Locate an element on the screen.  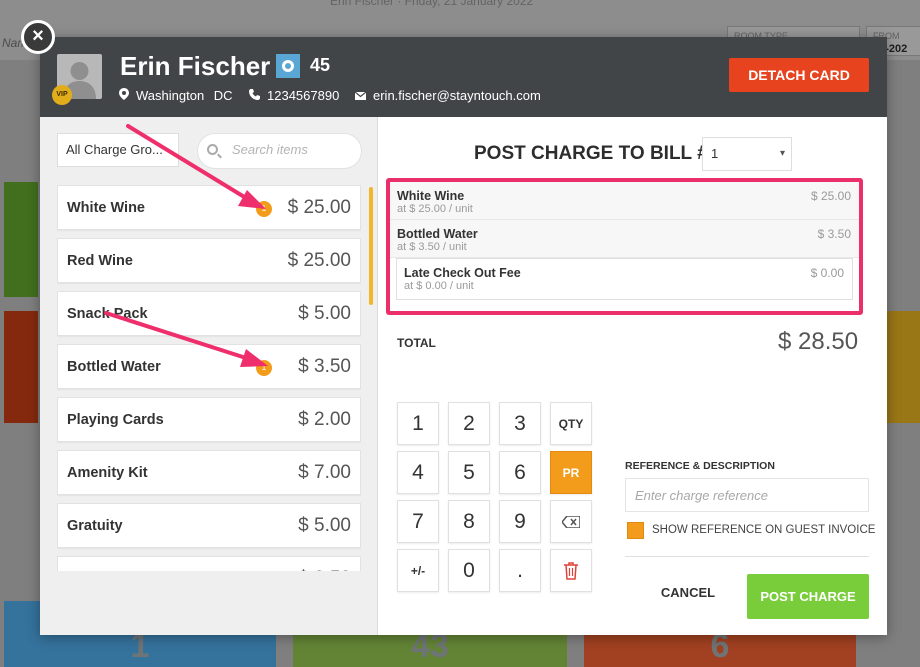
room-number: 45 is located at coordinates (320, 65).